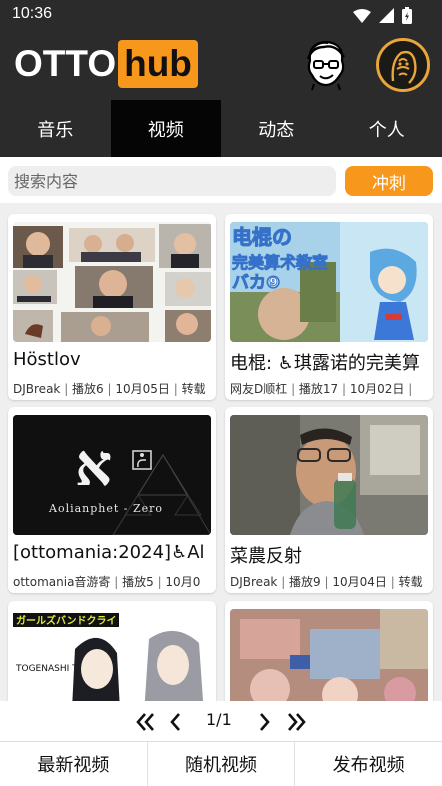  What do you see at coordinates (258, 389) in the screenshot?
I see `video-author: 网友D顺杠` at bounding box center [258, 389].